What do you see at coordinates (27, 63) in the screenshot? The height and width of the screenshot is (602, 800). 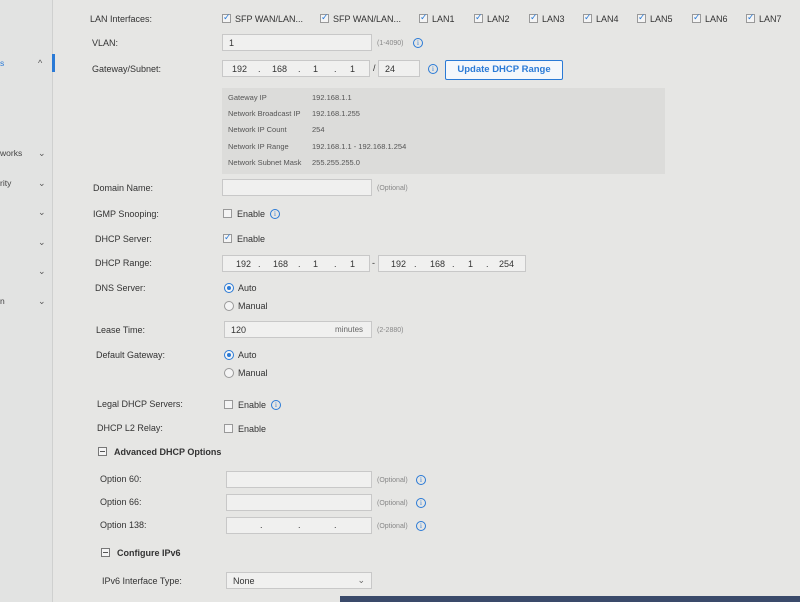 I see `sidebar-item-active: s ^` at bounding box center [27, 63].